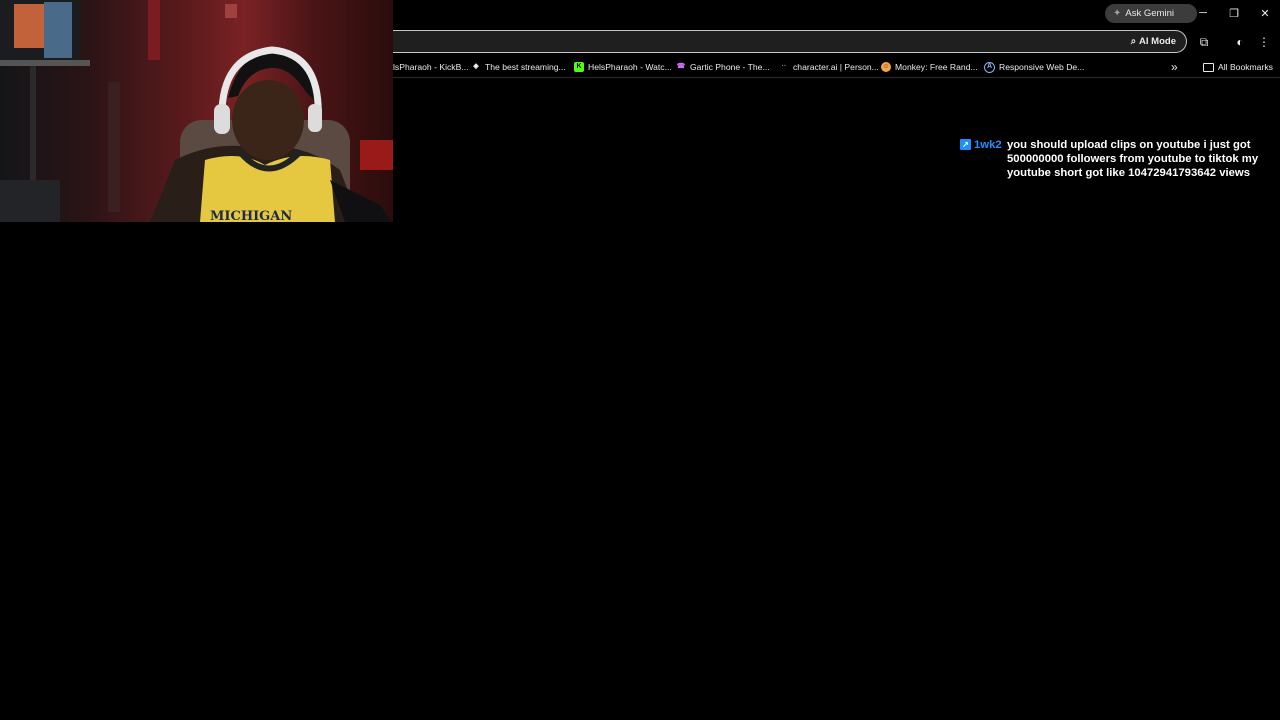 The image size is (1280, 720). I want to click on profile-button: ◐, so click(1240, 42).